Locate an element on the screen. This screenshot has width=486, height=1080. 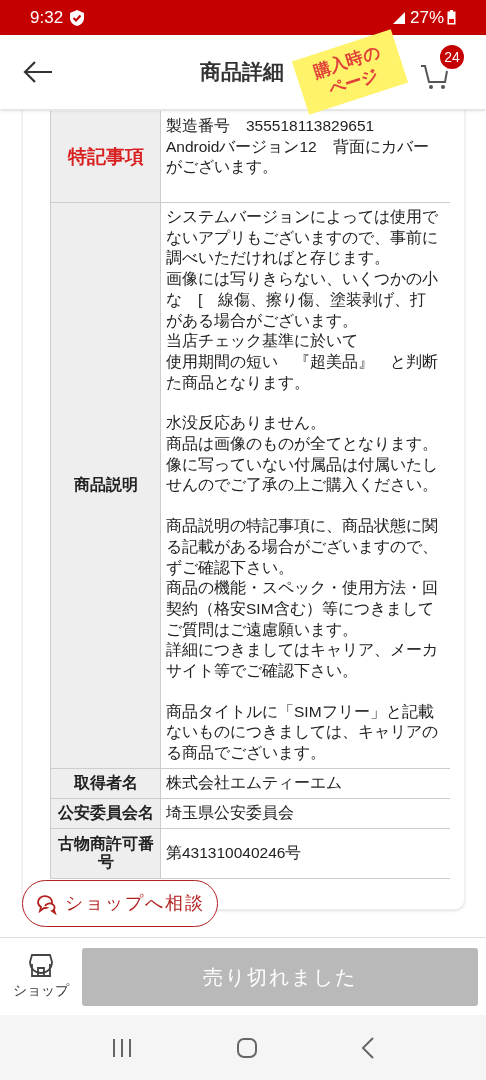
row-label: 商品説明 is located at coordinates (106, 485).